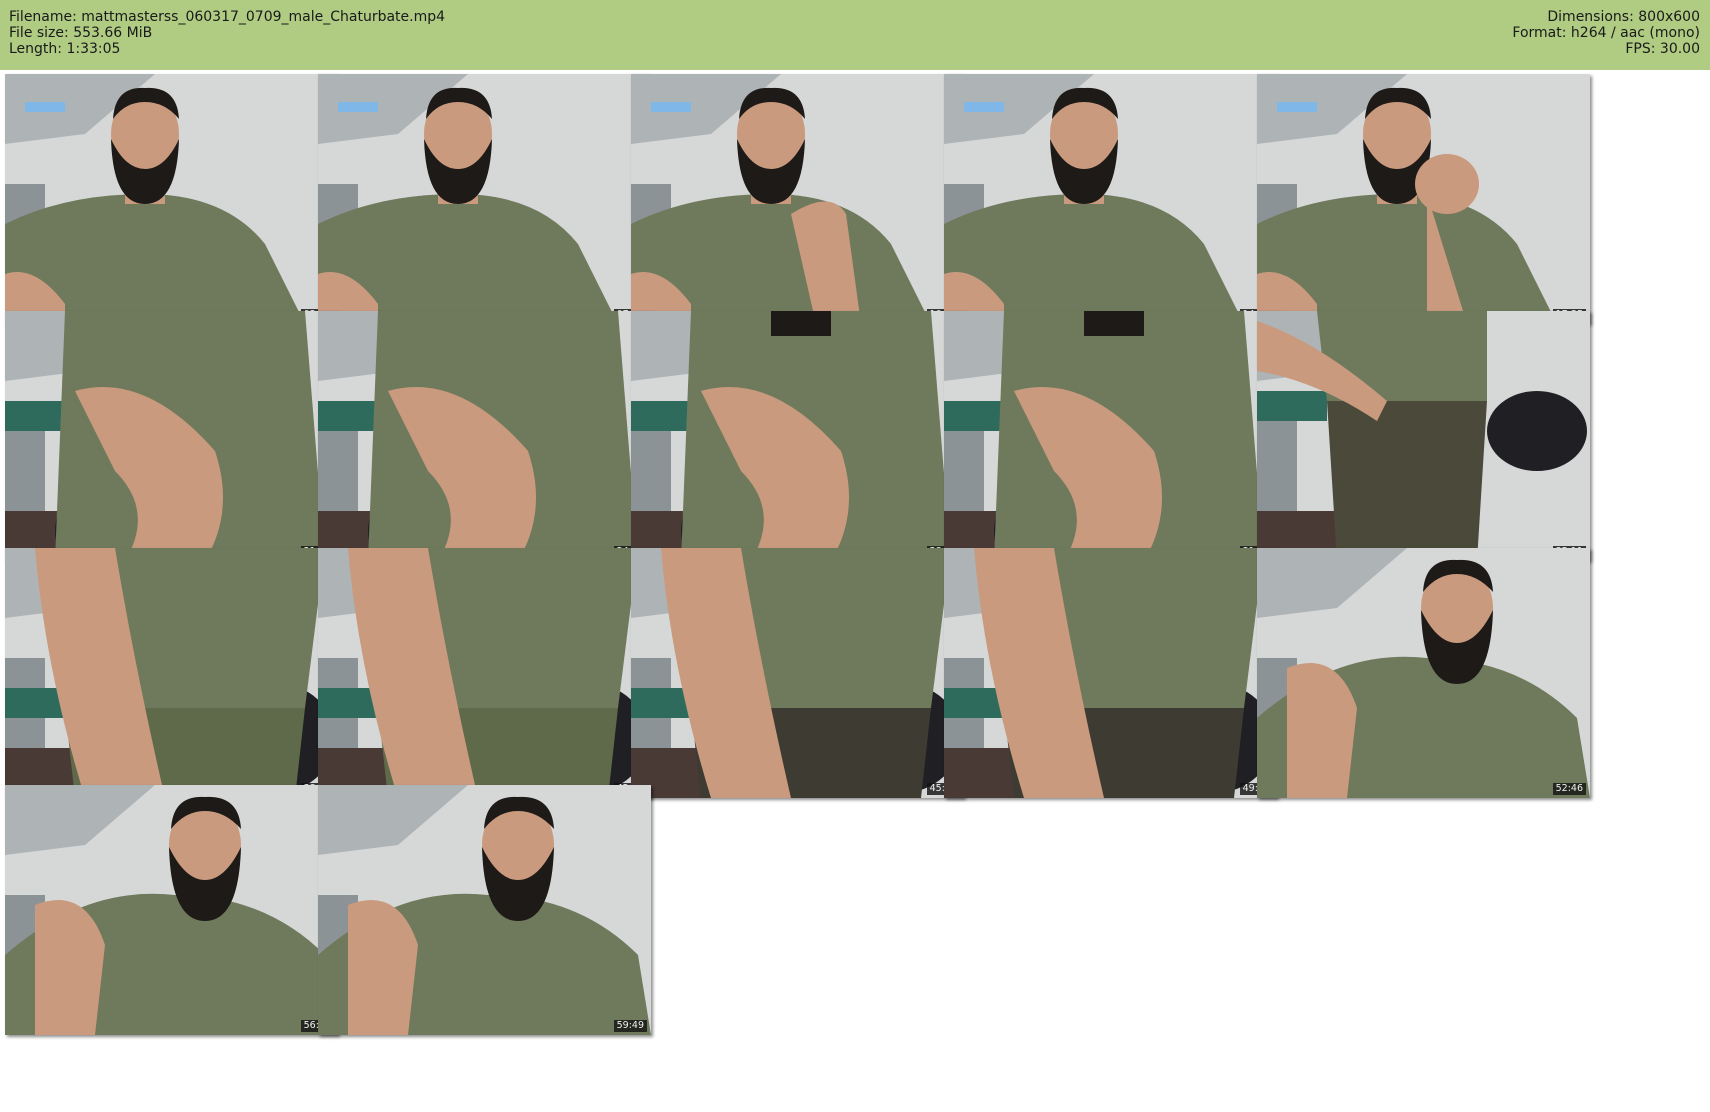 The image size is (1710, 1112). I want to click on timestamp-label: 52:46, so click(1569, 789).